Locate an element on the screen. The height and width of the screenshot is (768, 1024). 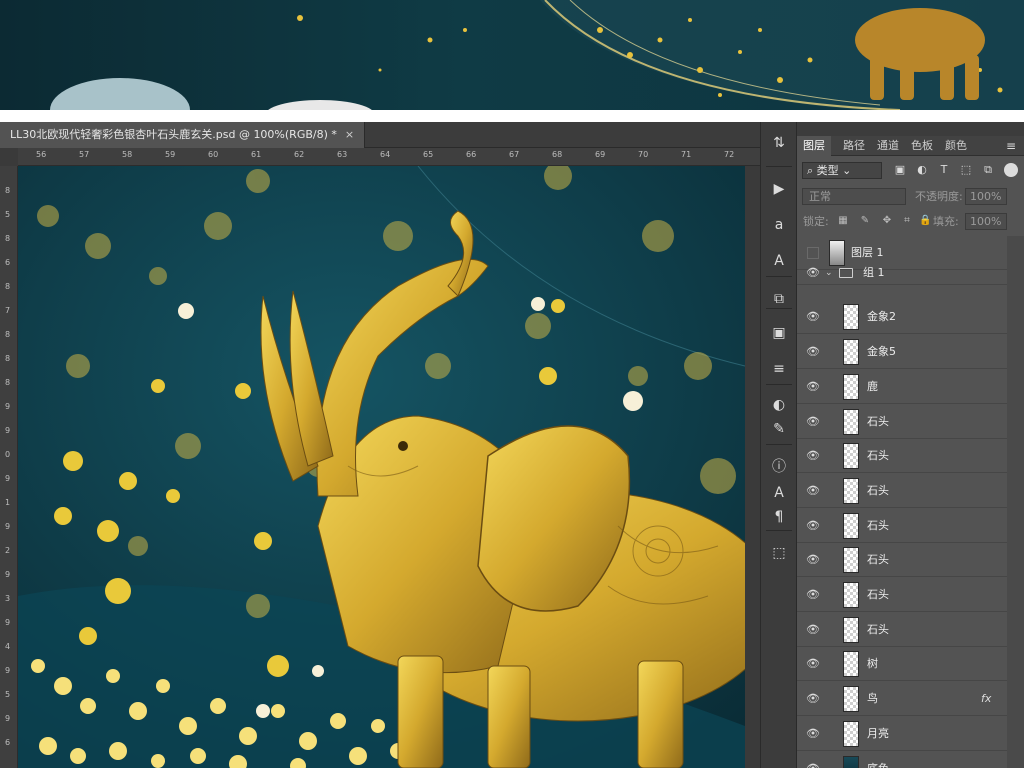
play-icon: ▶ is located at coordinates (779, 189).